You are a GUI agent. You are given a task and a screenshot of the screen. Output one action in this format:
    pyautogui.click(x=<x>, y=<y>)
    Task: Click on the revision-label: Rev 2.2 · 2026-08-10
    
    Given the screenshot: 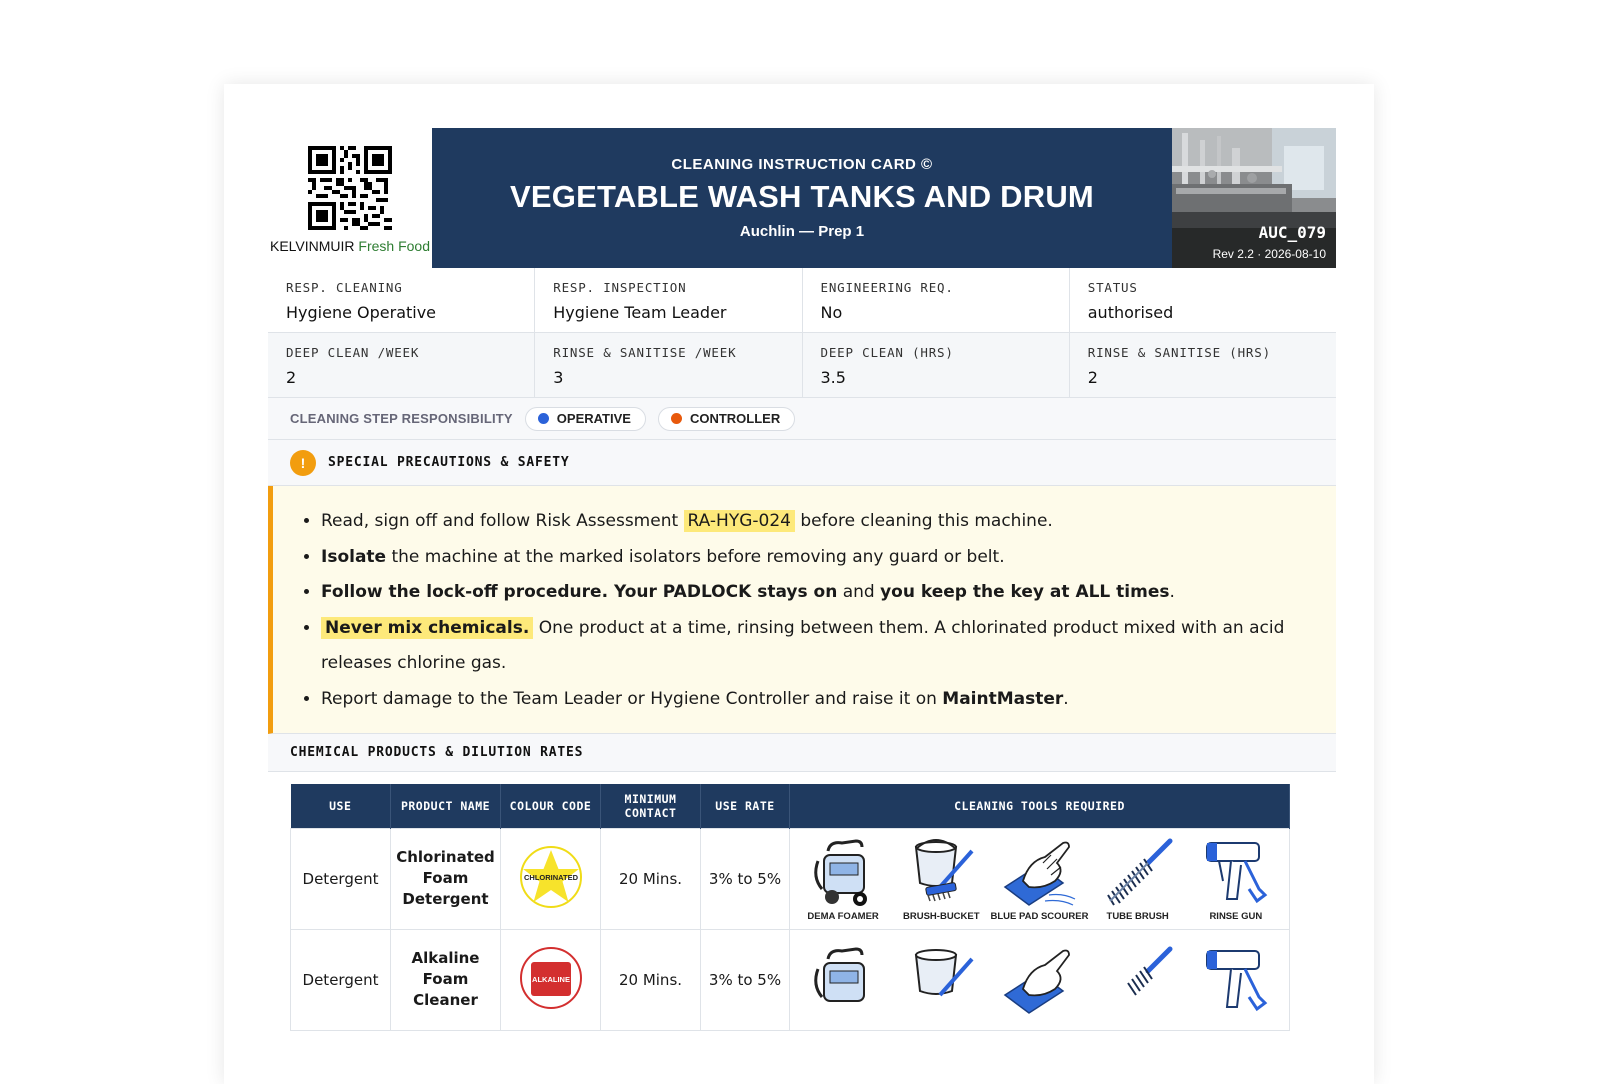 What is the action you would take?
    pyautogui.click(x=1269, y=254)
    